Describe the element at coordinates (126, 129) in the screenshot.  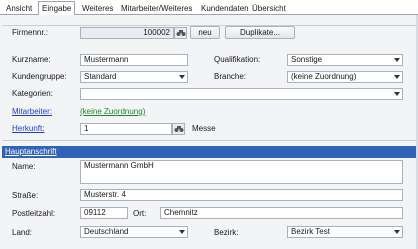
I see `herkunft-field: 1` at that location.